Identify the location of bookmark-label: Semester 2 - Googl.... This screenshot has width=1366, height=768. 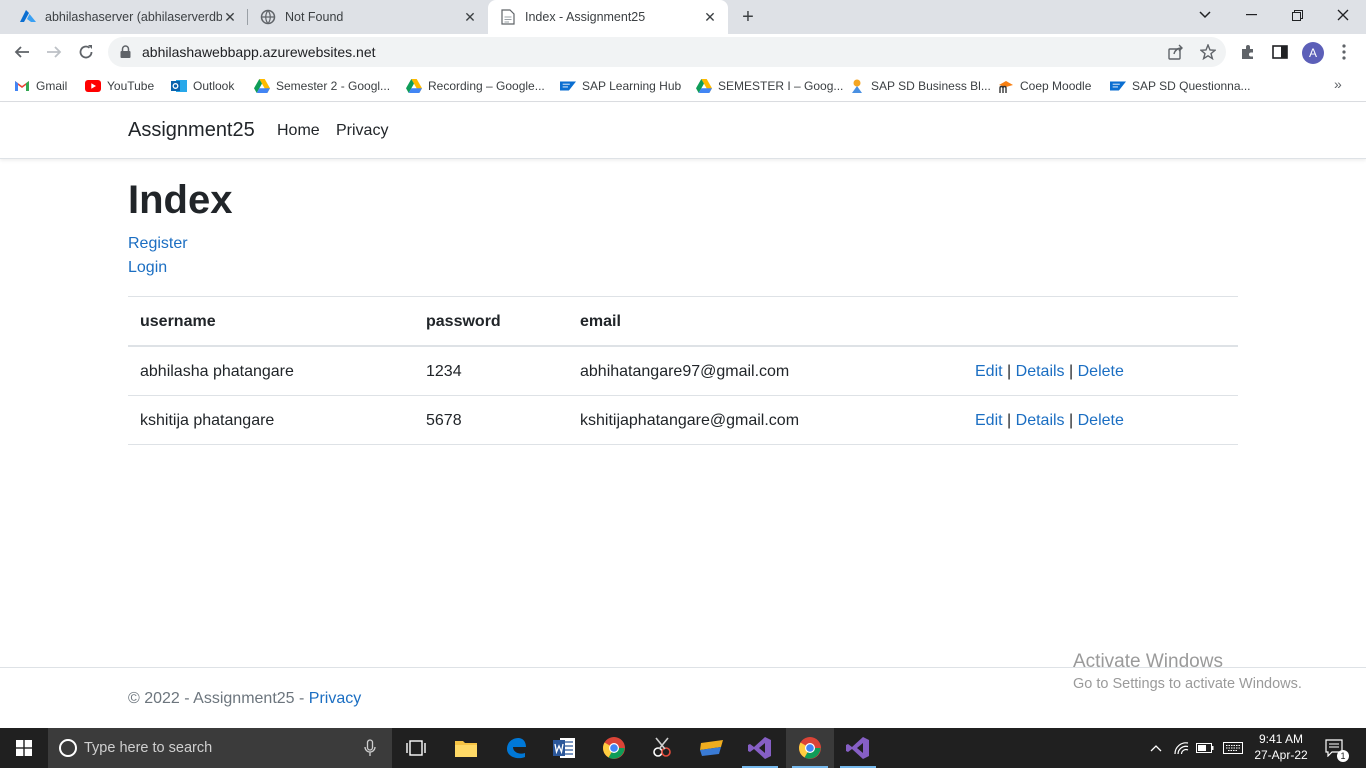
(333, 86).